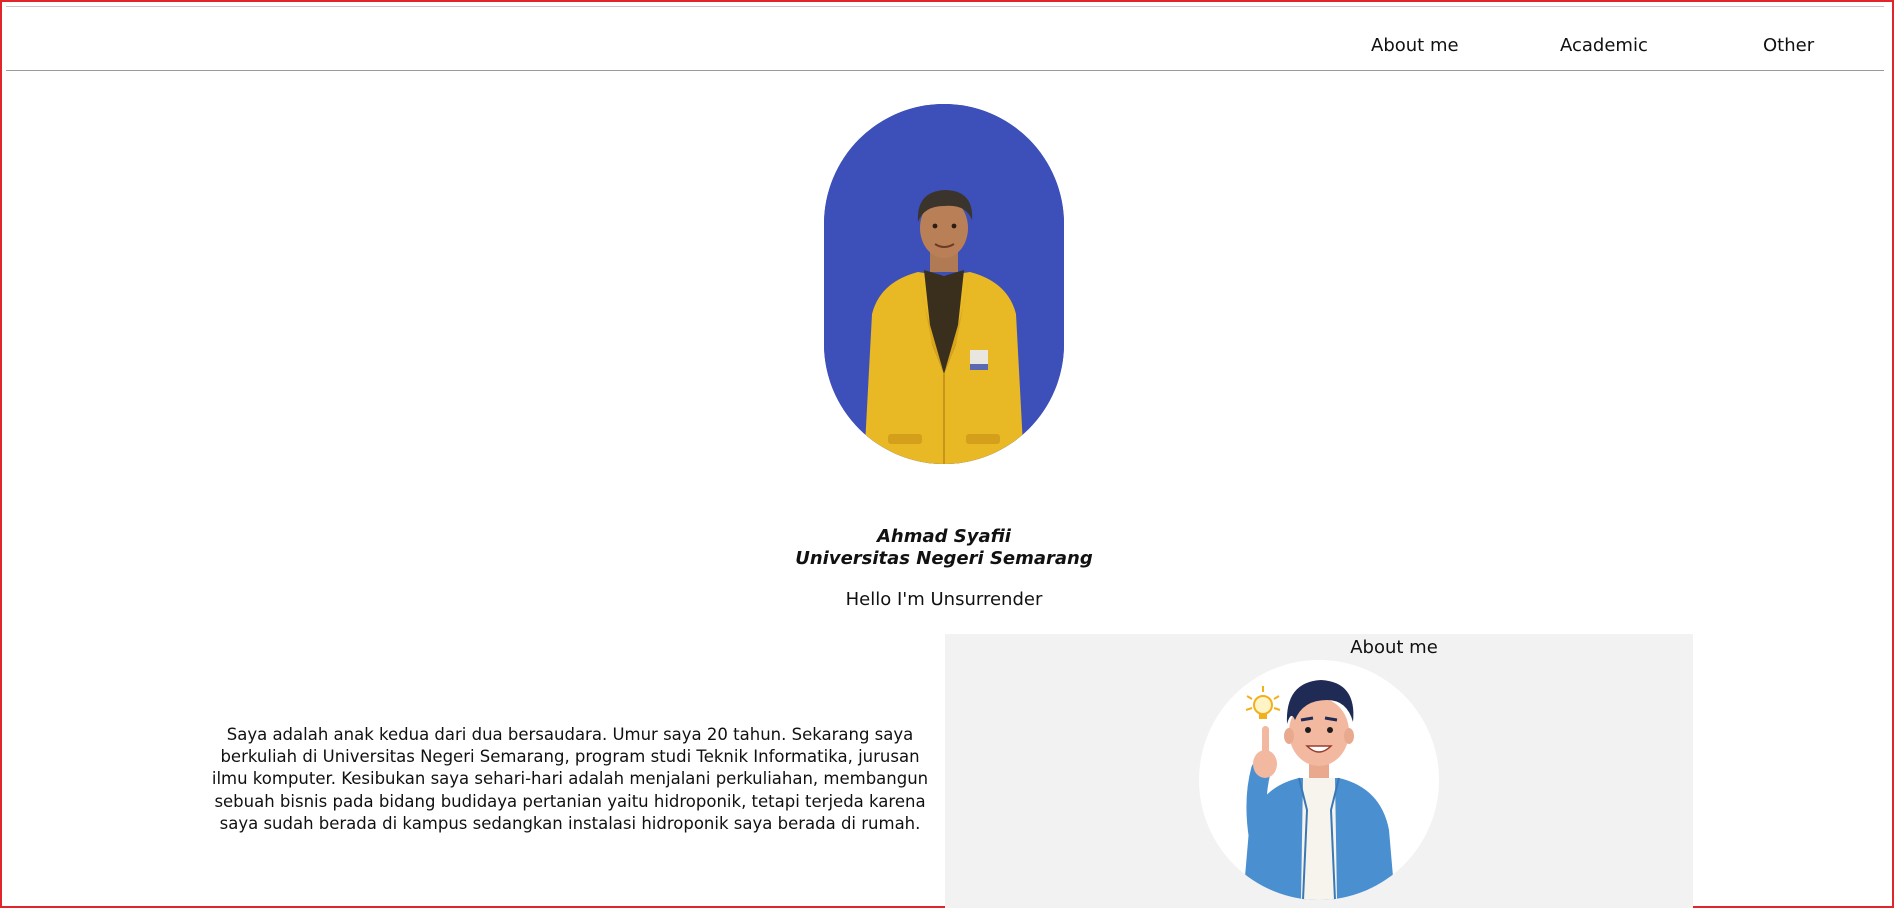 This screenshot has height=908, width=1894. Describe the element at coordinates (1415, 45) in the screenshot. I see `nav-link-about-me: About me` at that location.